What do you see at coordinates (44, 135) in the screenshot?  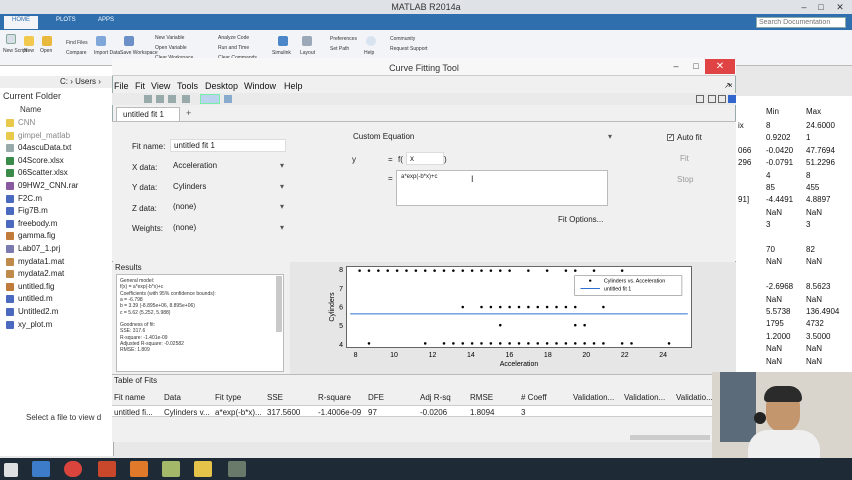 I see `file-item: gimpel_matlab` at bounding box center [44, 135].